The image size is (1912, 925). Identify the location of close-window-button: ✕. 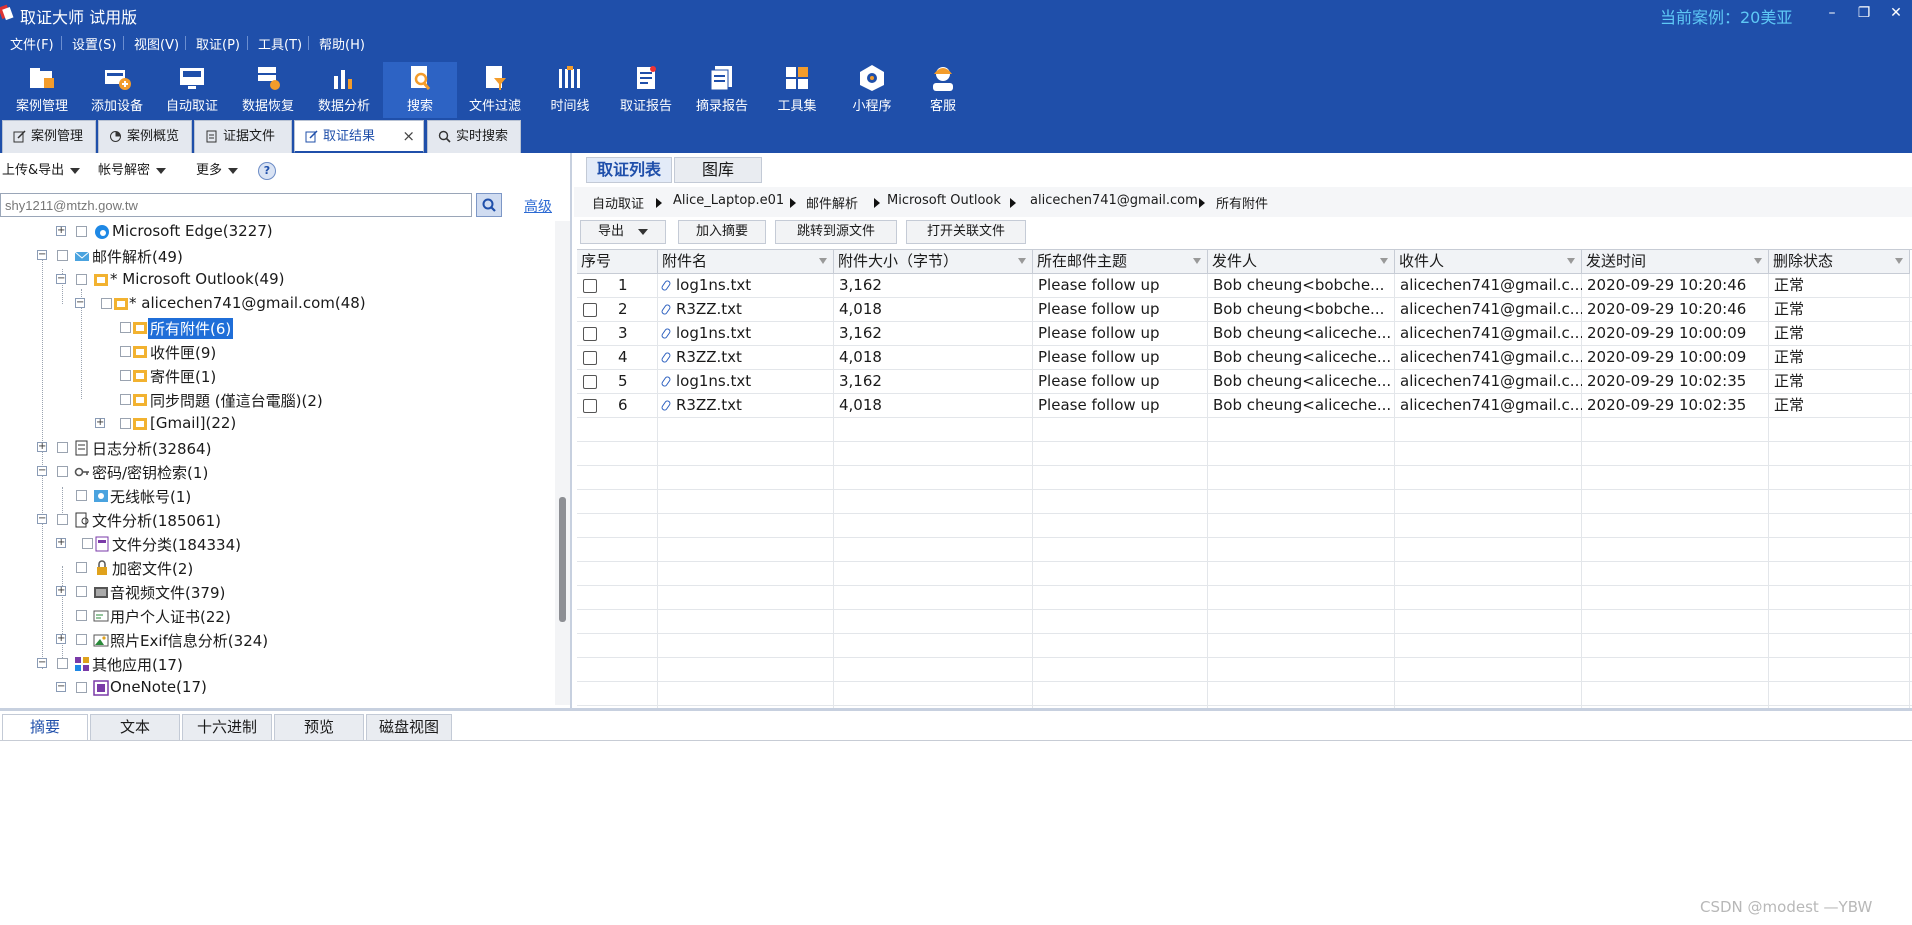
(1896, 13).